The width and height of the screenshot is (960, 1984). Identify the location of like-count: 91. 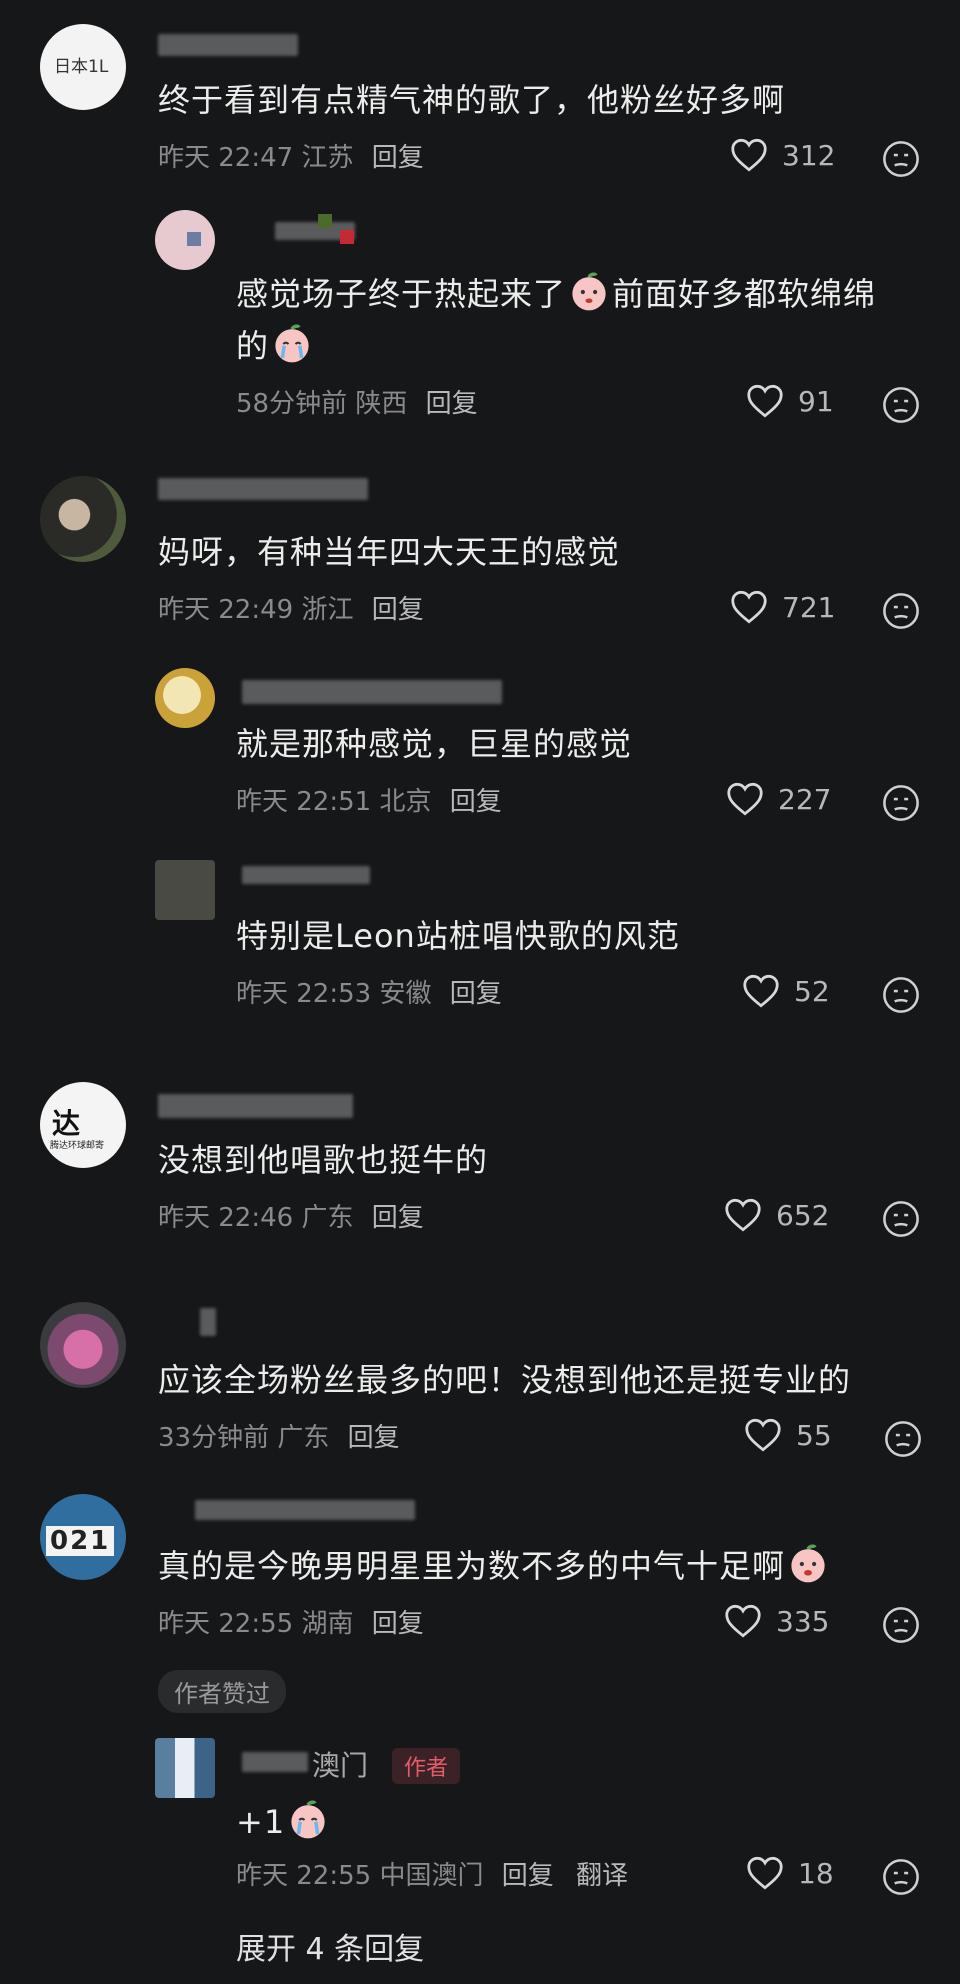
(816, 401).